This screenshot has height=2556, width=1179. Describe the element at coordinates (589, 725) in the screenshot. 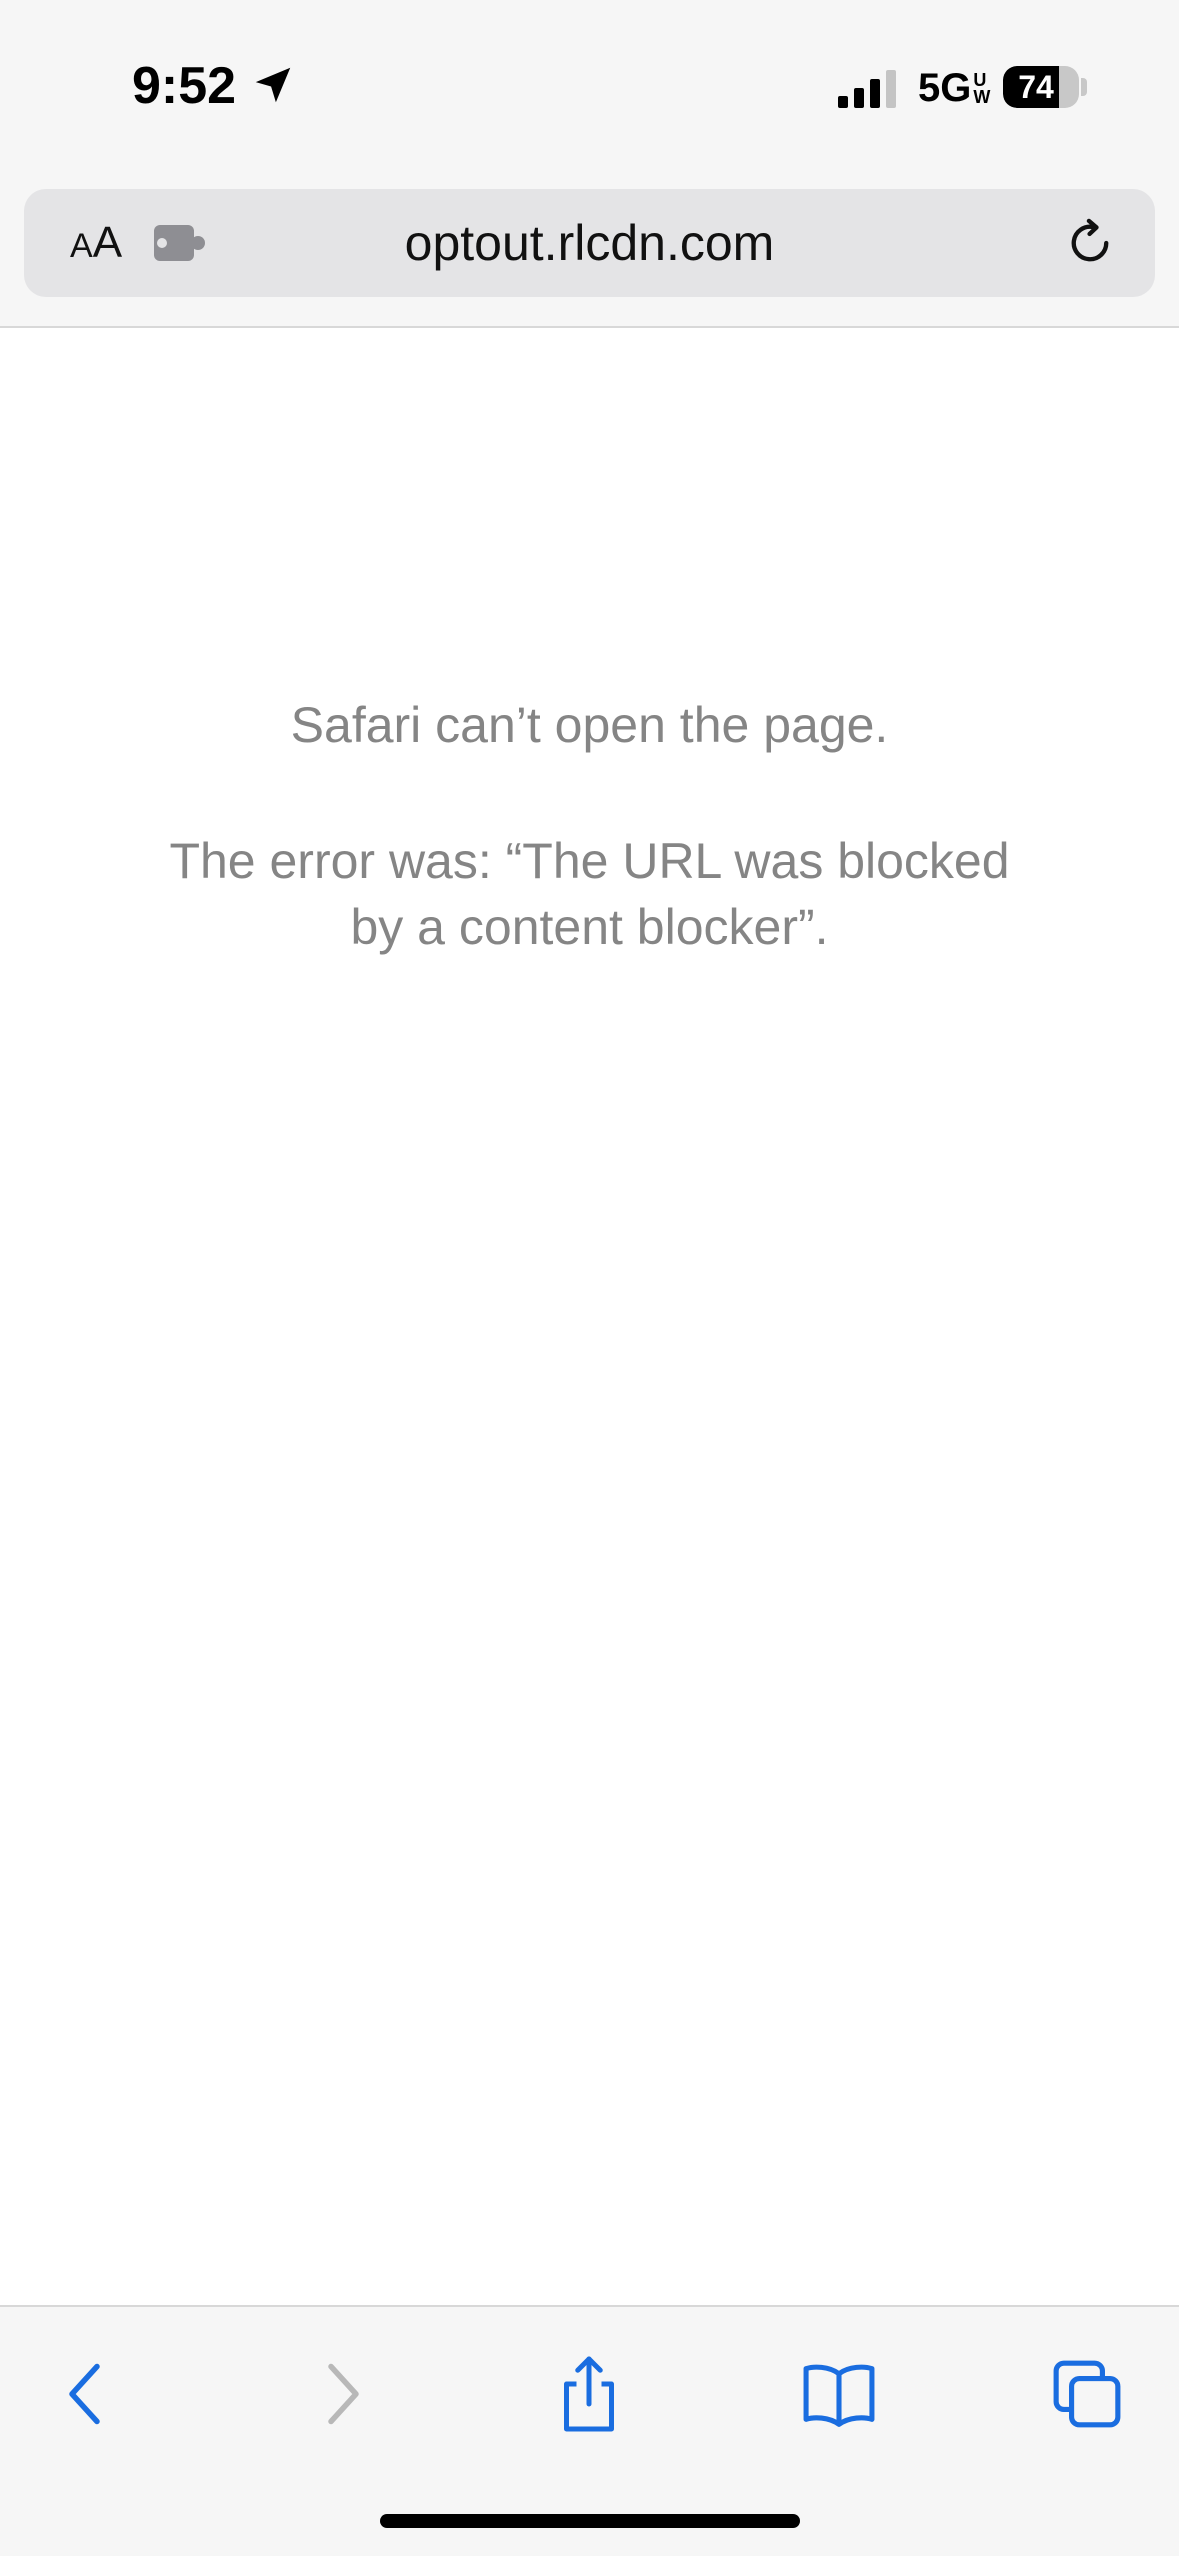

I see `error-title: Safari can’t open the page.` at that location.